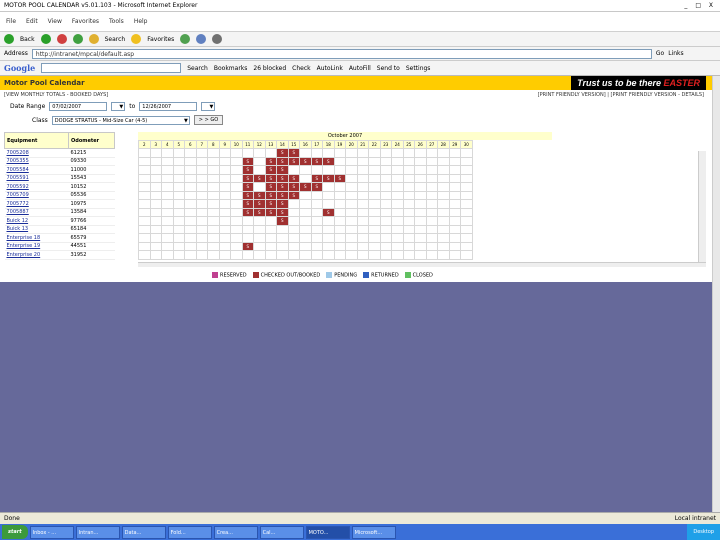 The image size is (720, 540). What do you see at coordinates (27, 39) in the screenshot?
I see `back-button: Back` at bounding box center [27, 39].